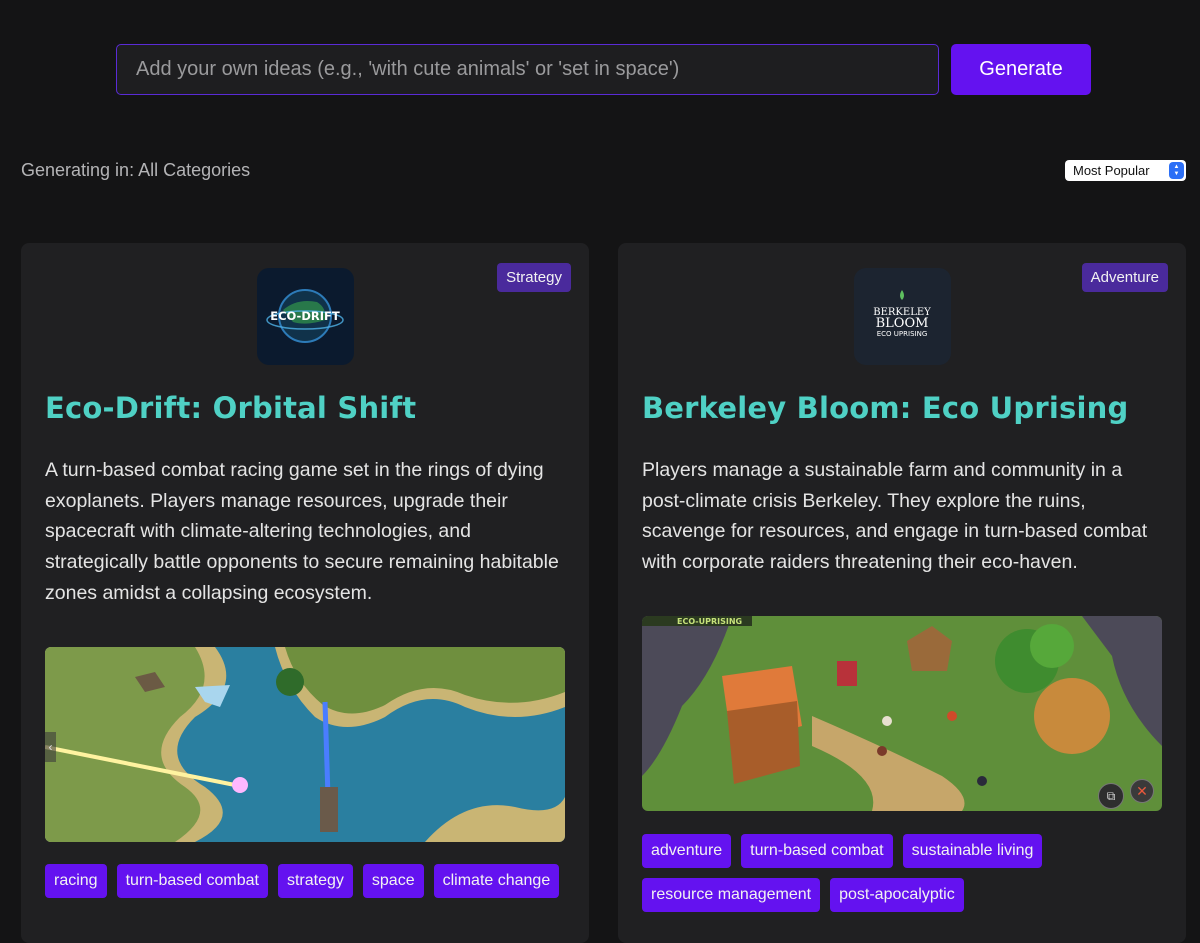 The height and width of the screenshot is (943, 1200). What do you see at coordinates (76, 881) in the screenshot?
I see `tag: racing` at bounding box center [76, 881].